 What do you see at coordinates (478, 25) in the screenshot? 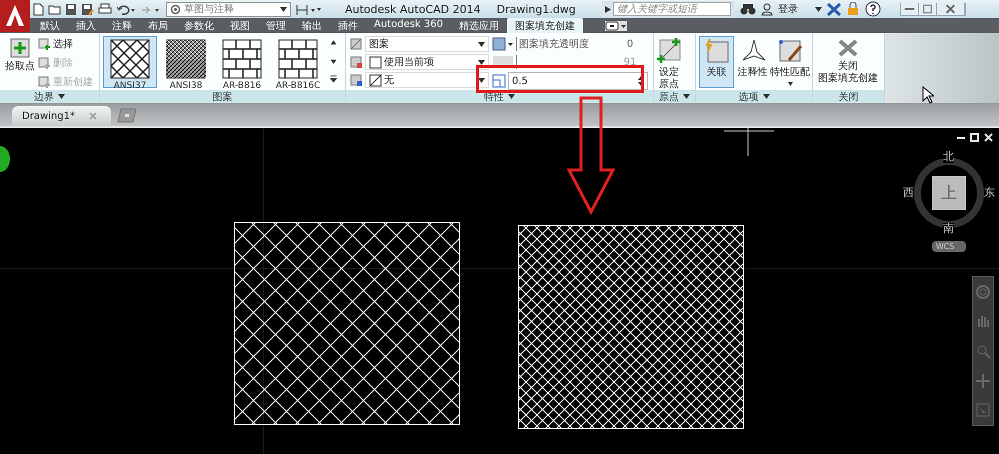
I see `ribbon-tab: 精选应用` at bounding box center [478, 25].